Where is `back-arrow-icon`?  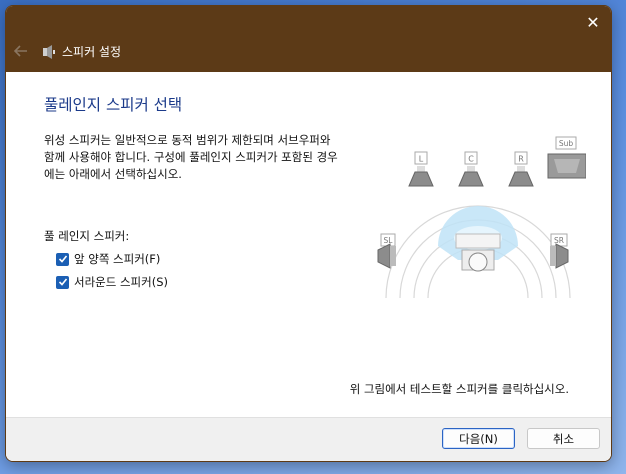 back-arrow-icon is located at coordinates (20, 51).